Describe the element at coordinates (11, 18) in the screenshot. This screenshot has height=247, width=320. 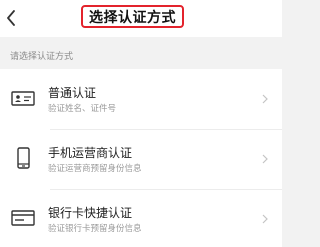
I see `chevron-left-icon` at that location.